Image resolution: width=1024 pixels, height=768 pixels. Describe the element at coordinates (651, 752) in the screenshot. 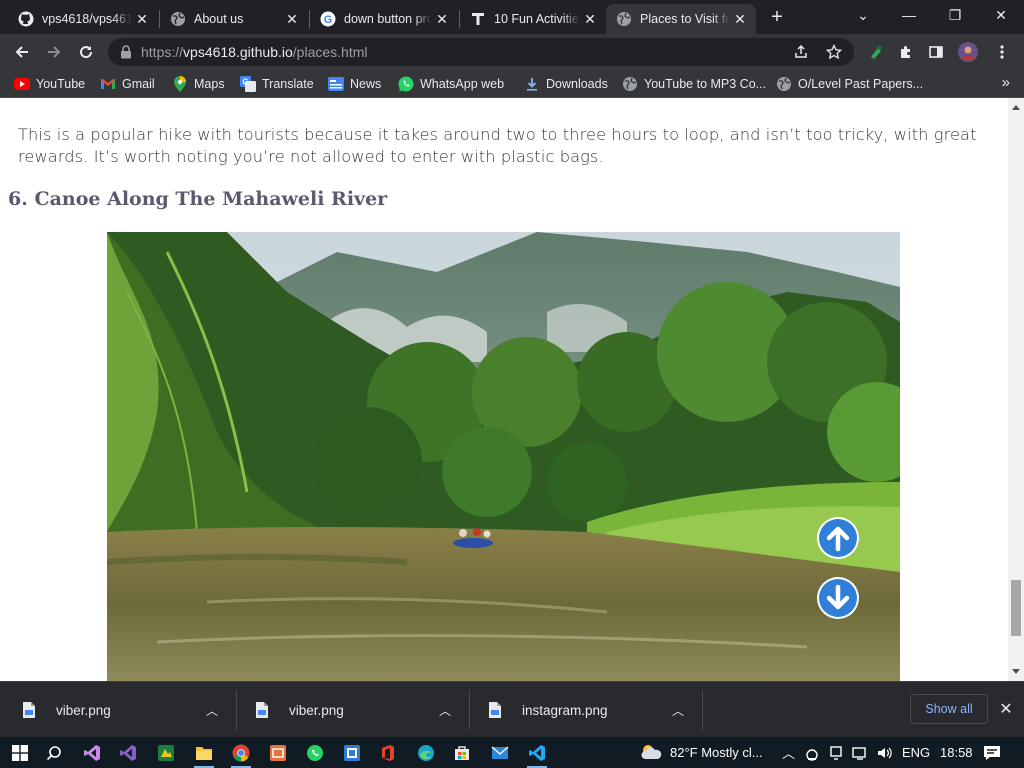

I see `weather-cloud-icon` at that location.